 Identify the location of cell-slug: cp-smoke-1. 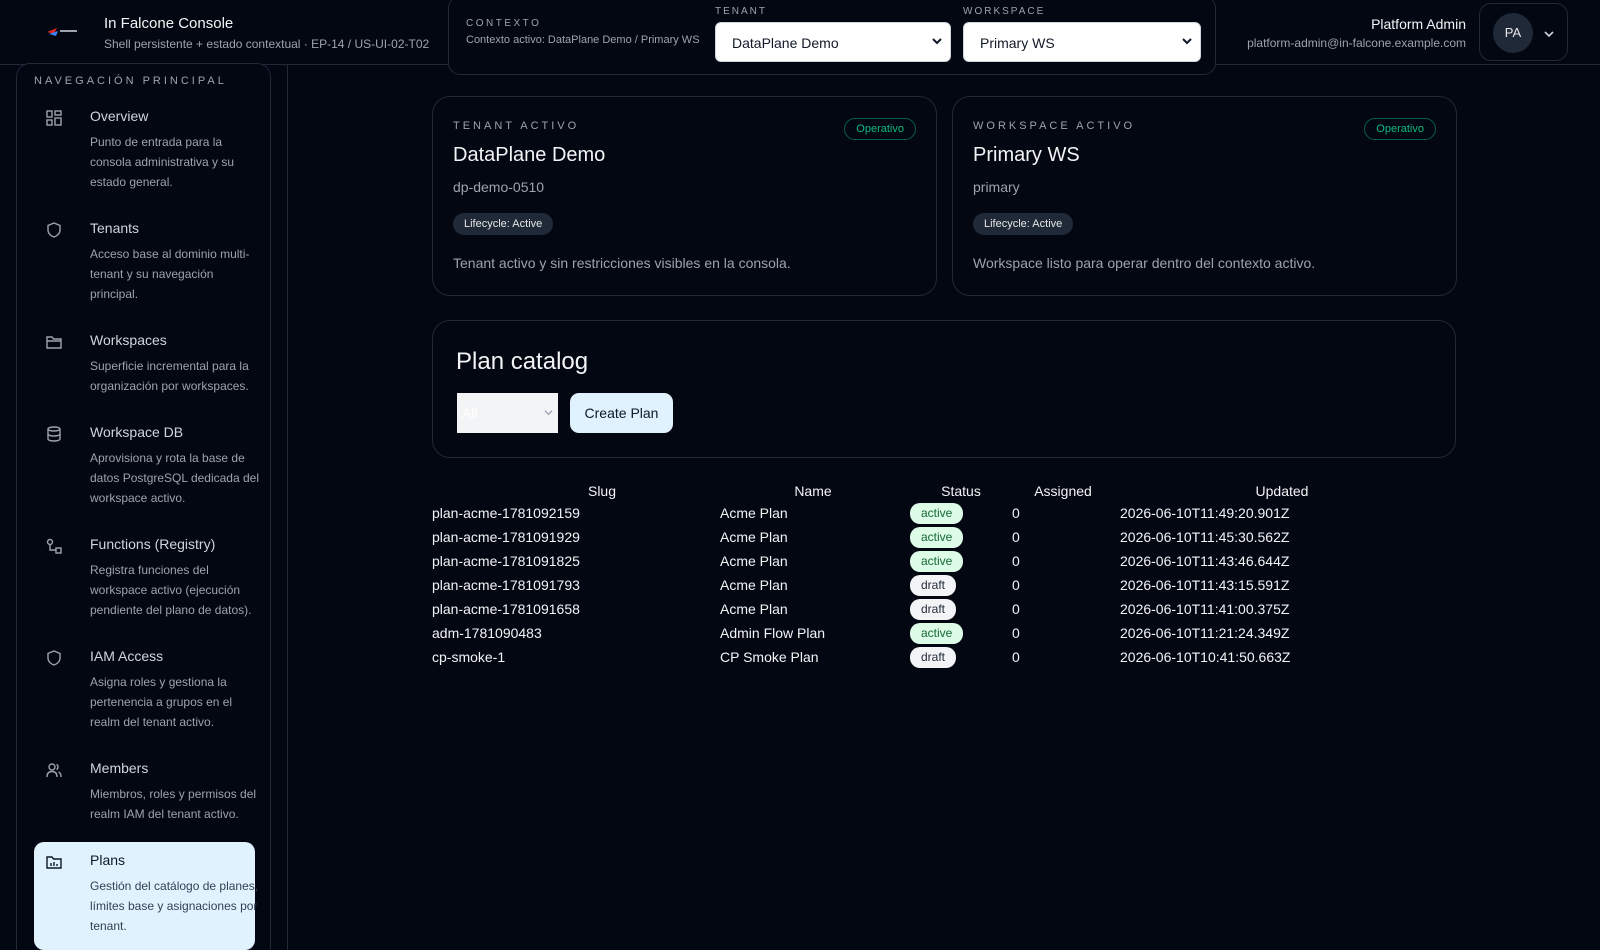
(469, 657).